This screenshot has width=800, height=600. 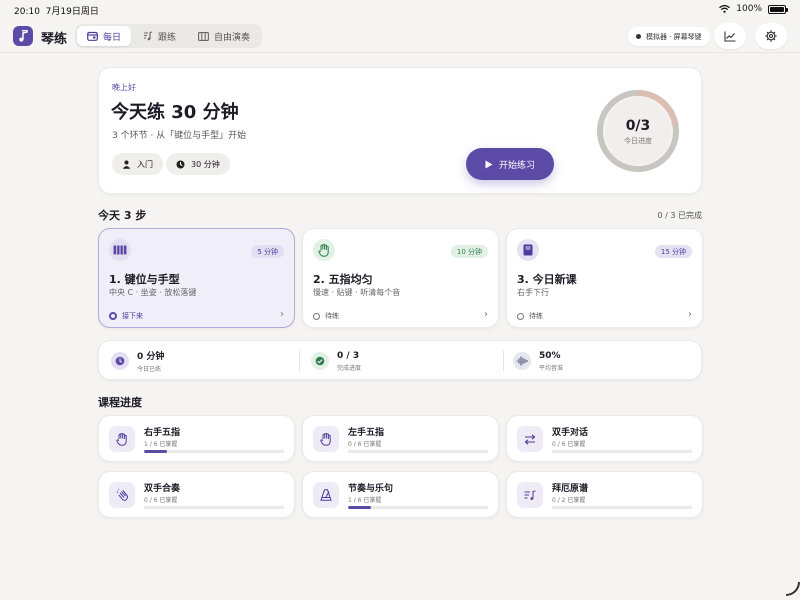 I want to click on hero-subtitle: 3 个环节 · 从「键位与手型」开始, so click(x=179, y=136).